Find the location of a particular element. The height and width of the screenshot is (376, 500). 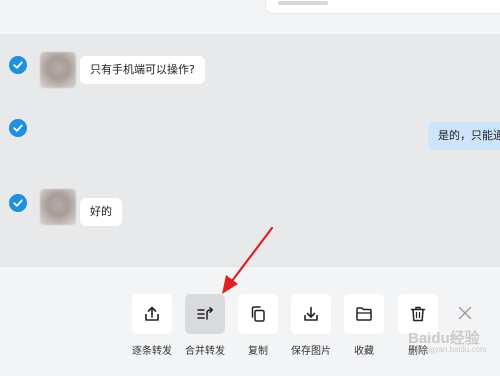

share-icon is located at coordinates (152, 313).